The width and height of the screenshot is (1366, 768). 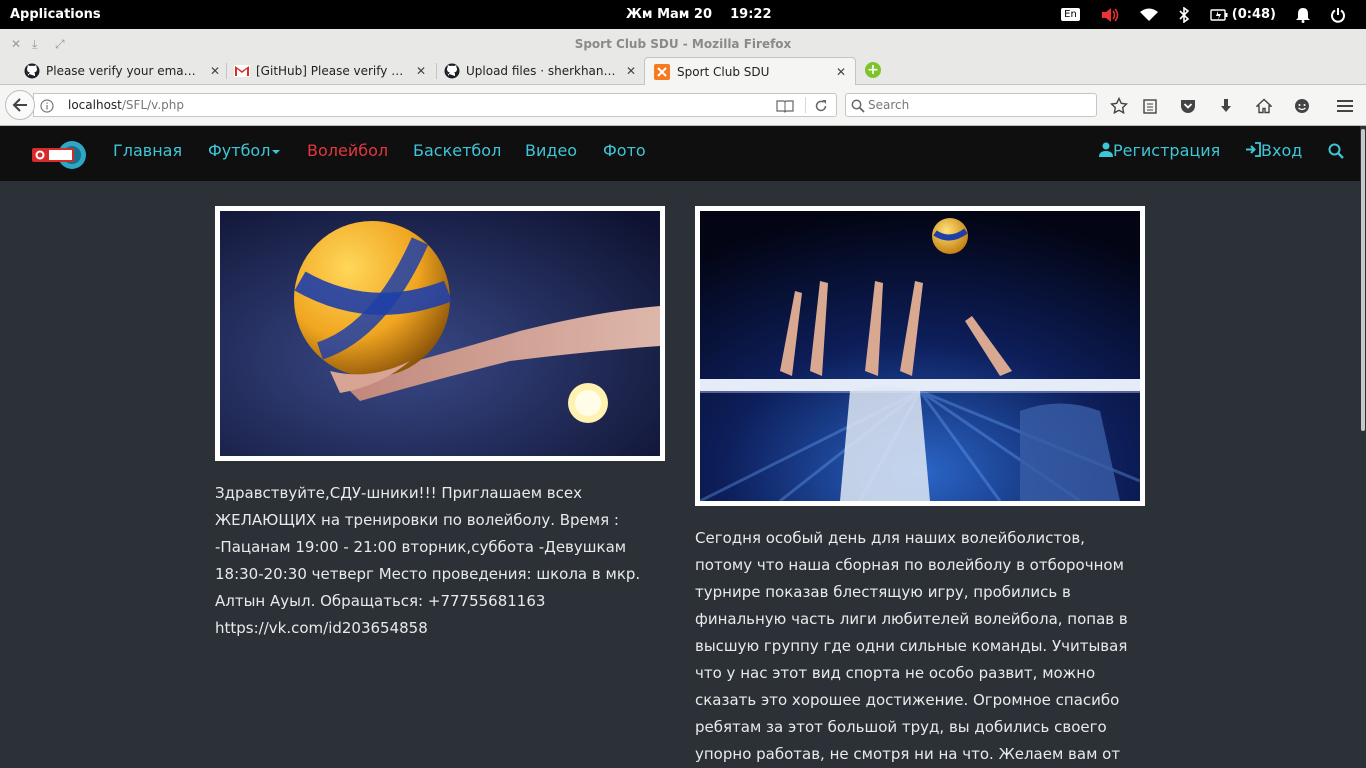 I want to click on nav-link-label: Футбол, so click(x=239, y=150).